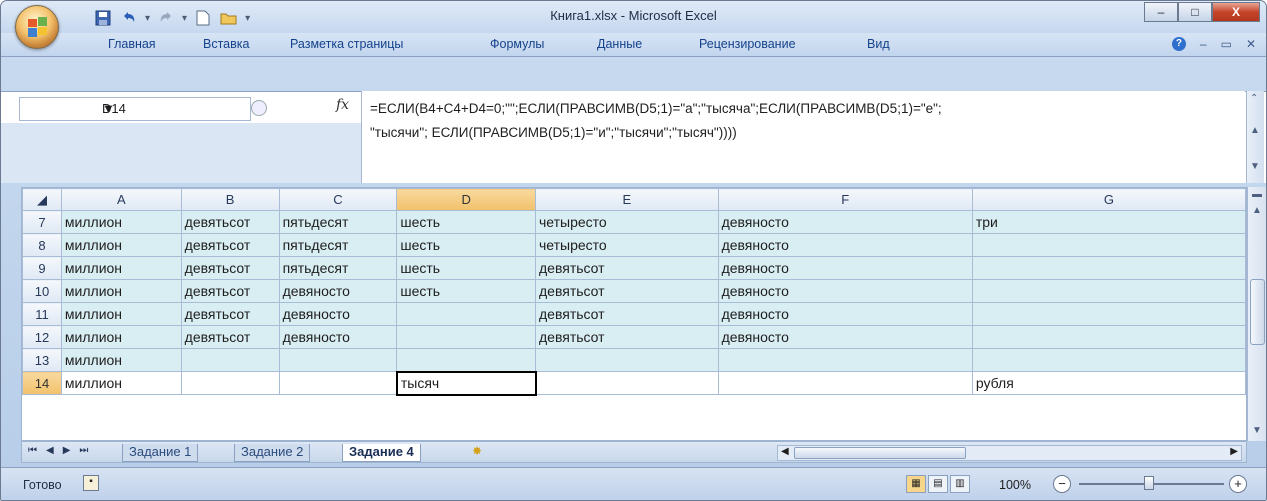 Image resolution: width=1267 pixels, height=501 pixels. What do you see at coordinates (1108, 314) in the screenshot?
I see `cell-g11` at bounding box center [1108, 314].